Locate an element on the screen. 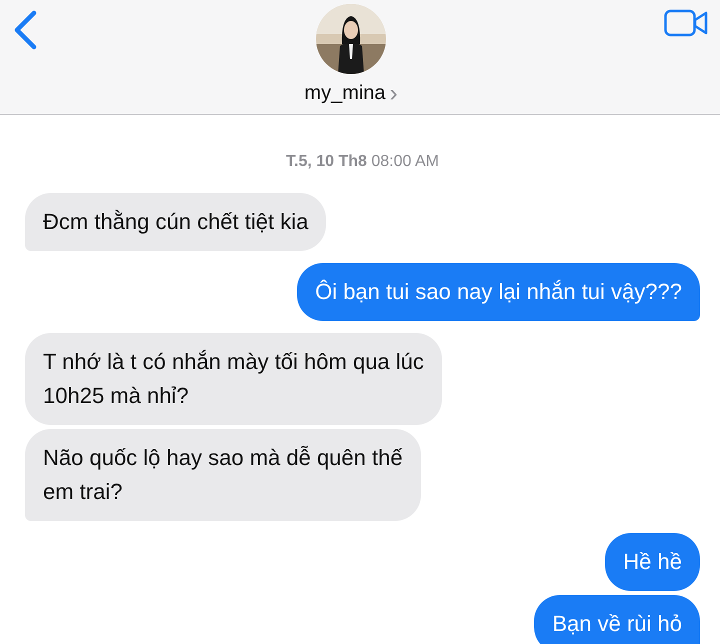 This screenshot has width=720, height=644. message-bubble: Bạn về rùi hỏ is located at coordinates (617, 619).